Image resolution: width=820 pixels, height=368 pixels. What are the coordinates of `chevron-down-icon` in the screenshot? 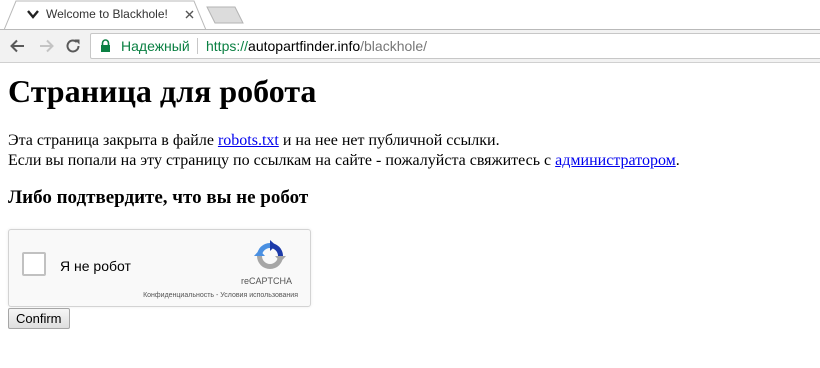 It's located at (33, 14).